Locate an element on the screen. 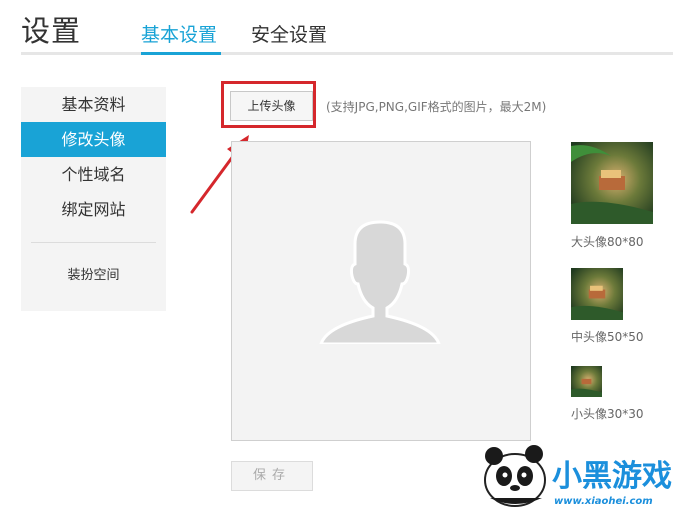 The image size is (673, 510). avatar-thumbnail-large is located at coordinates (612, 183).